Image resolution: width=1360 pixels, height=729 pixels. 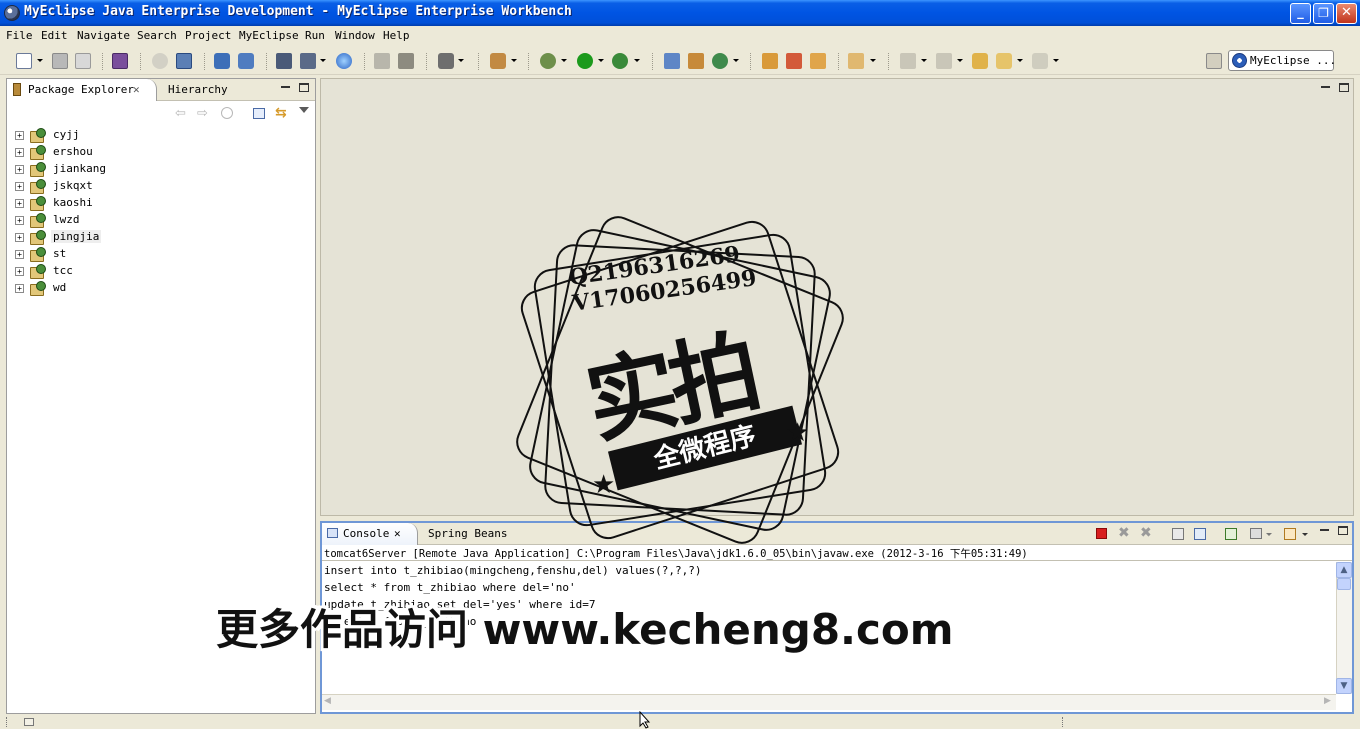 I want to click on last-edit-icon, so click(x=980, y=61).